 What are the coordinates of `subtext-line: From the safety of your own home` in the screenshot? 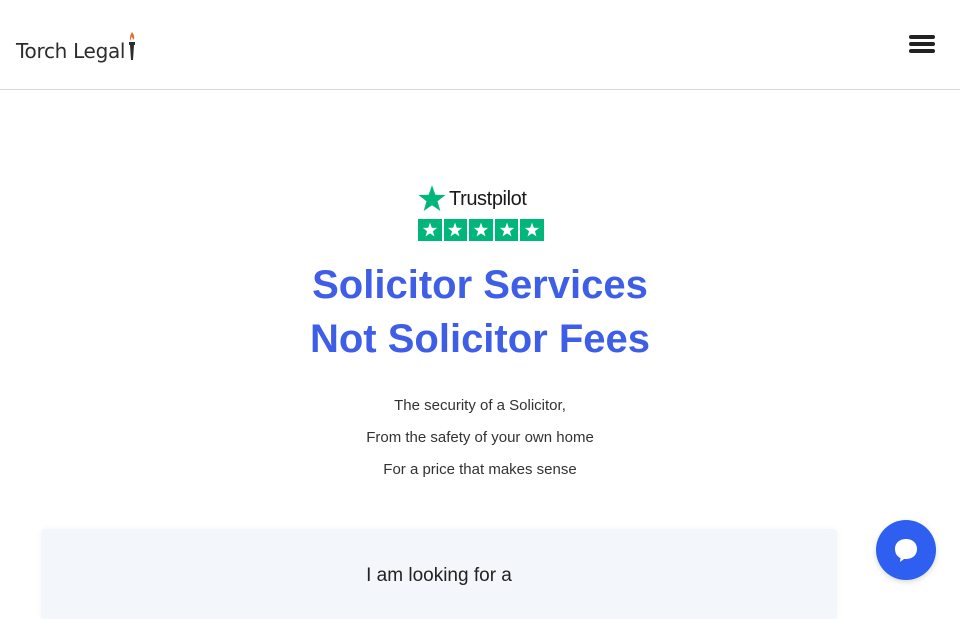 It's located at (480, 437).